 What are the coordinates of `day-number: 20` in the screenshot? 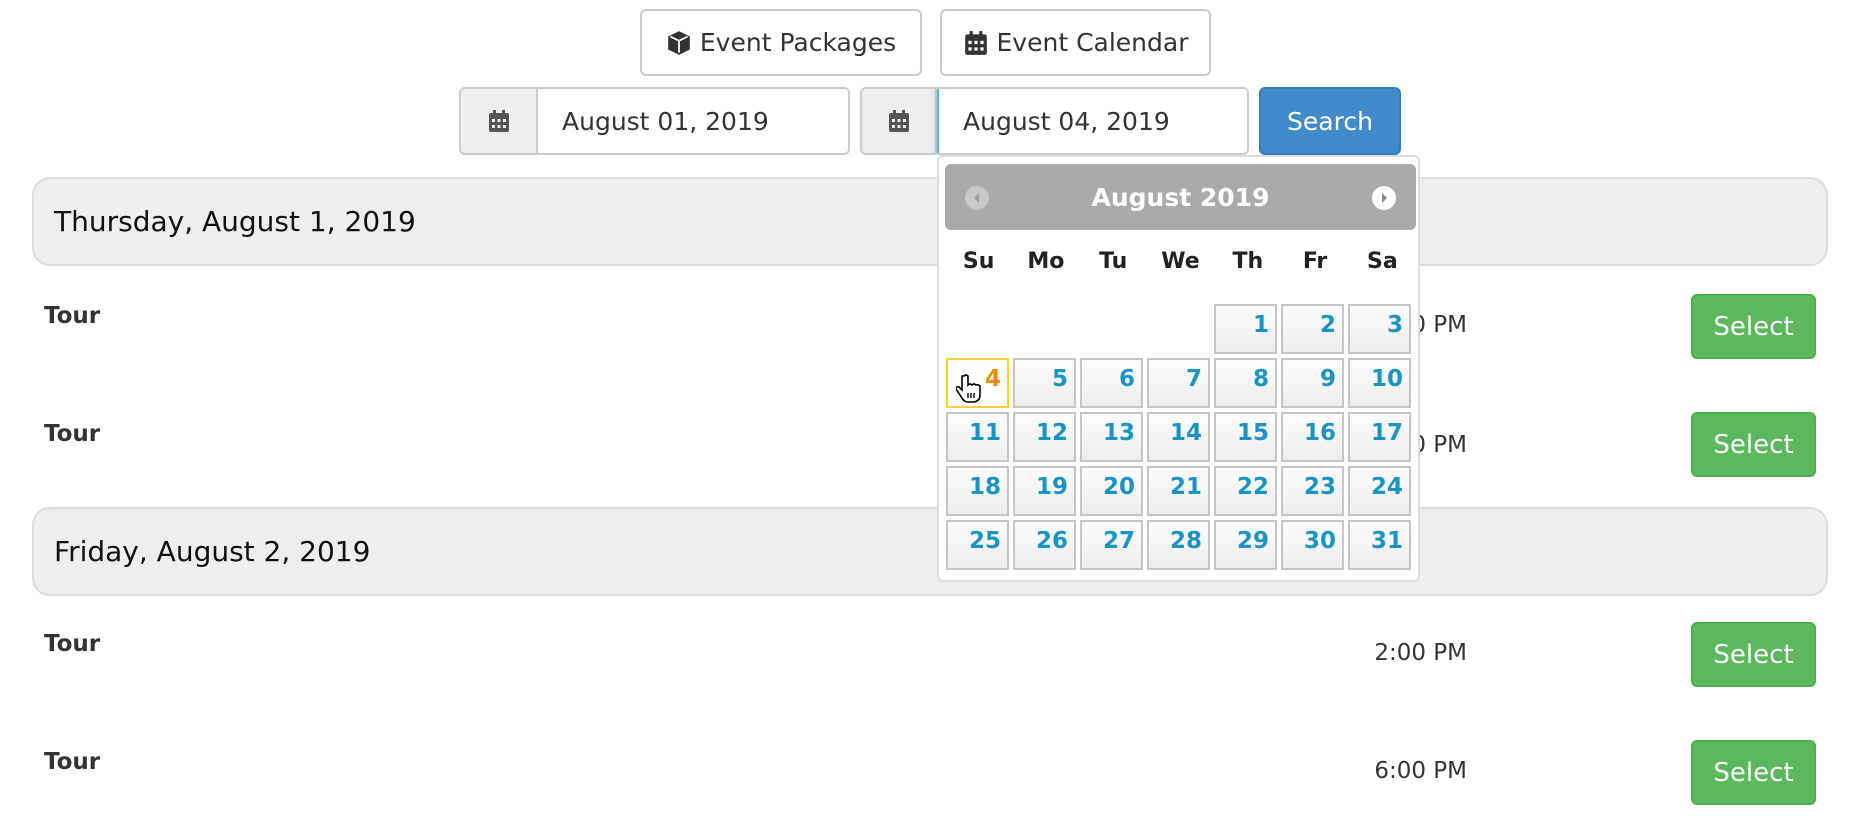 It's located at (1118, 487).